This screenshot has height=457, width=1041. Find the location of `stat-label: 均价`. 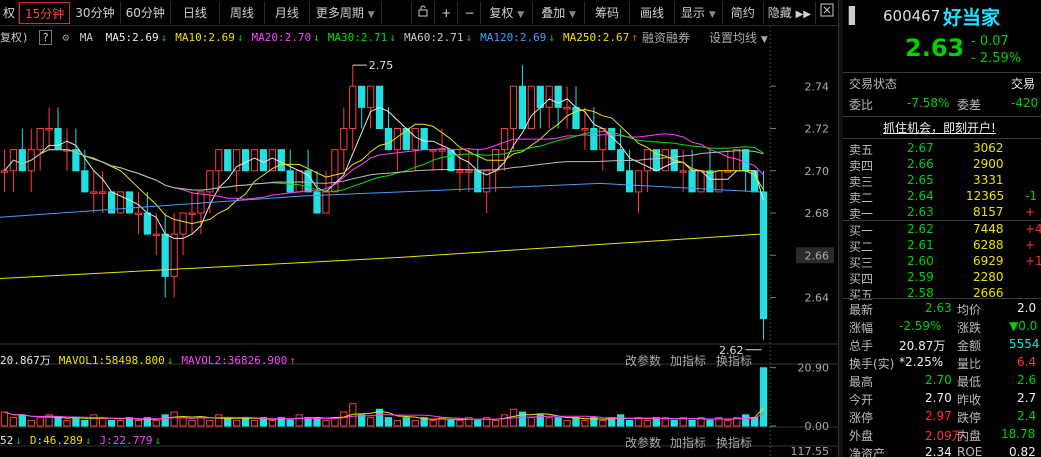

stat-label: 均价 is located at coordinates (969, 310).